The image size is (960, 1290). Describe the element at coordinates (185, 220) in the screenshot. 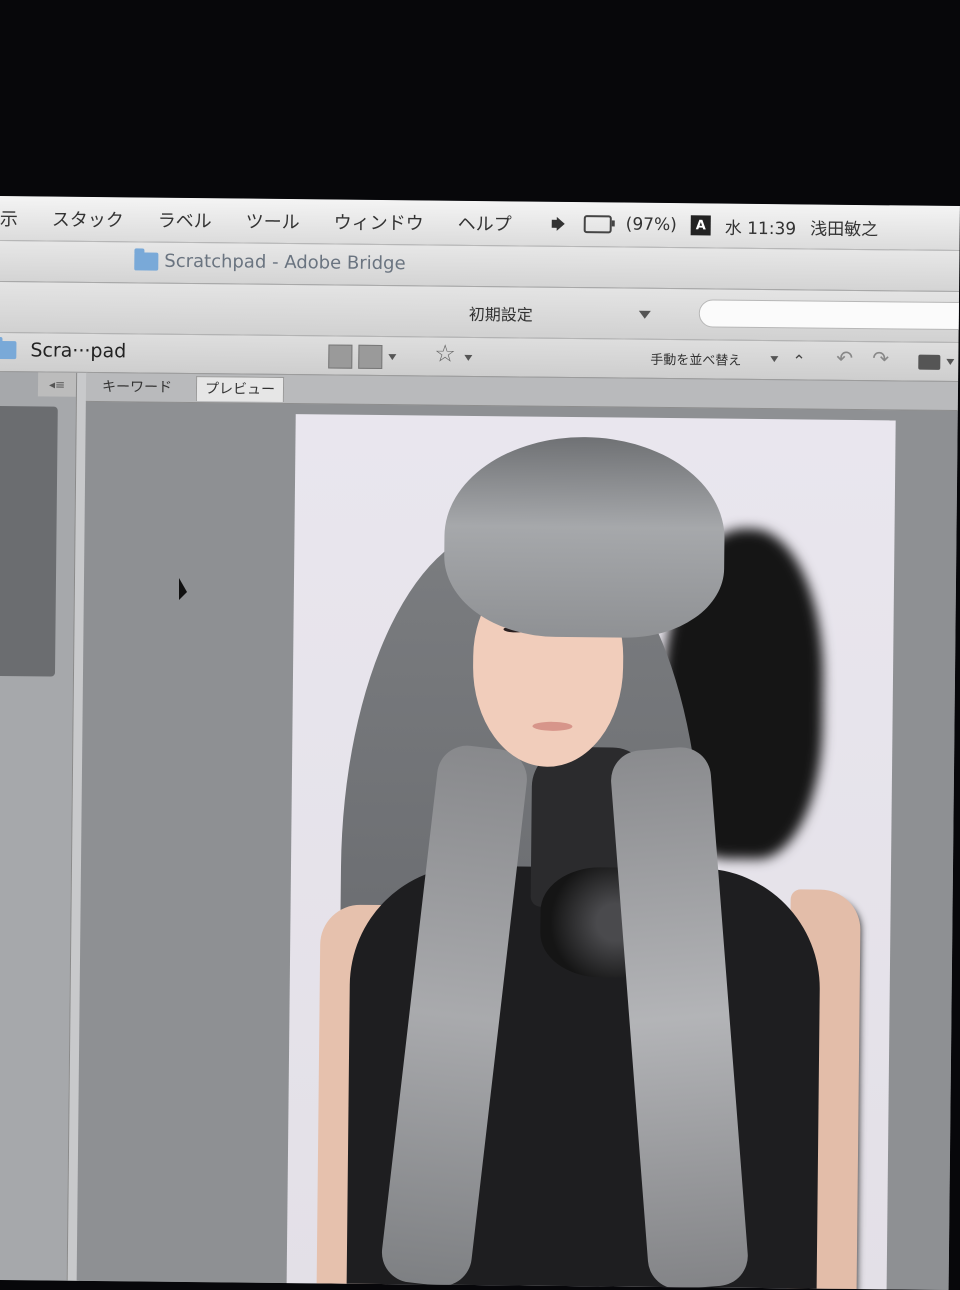

I see `menu-label: ラベル` at that location.